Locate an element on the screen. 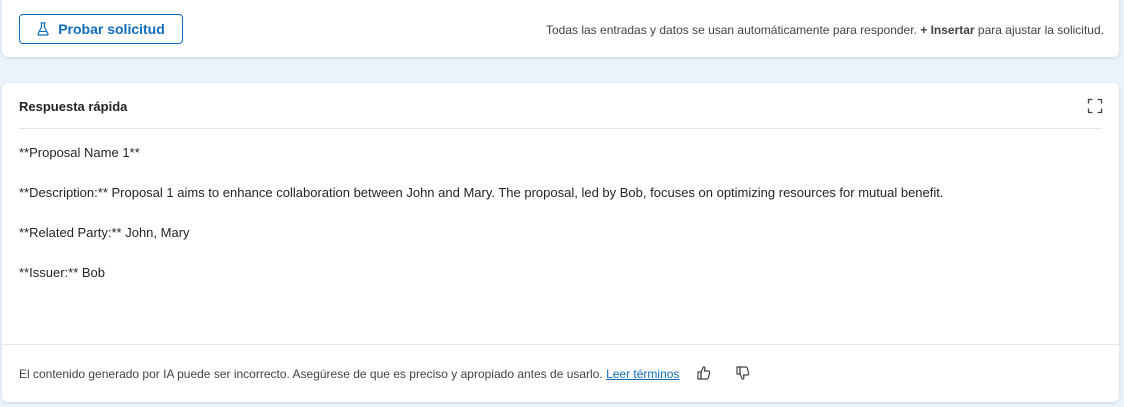  header-divider is located at coordinates (560, 128).